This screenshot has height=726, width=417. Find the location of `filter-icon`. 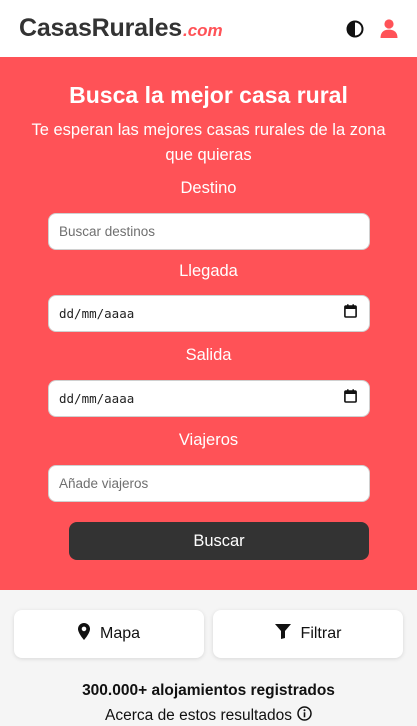

filter-icon is located at coordinates (282, 634).